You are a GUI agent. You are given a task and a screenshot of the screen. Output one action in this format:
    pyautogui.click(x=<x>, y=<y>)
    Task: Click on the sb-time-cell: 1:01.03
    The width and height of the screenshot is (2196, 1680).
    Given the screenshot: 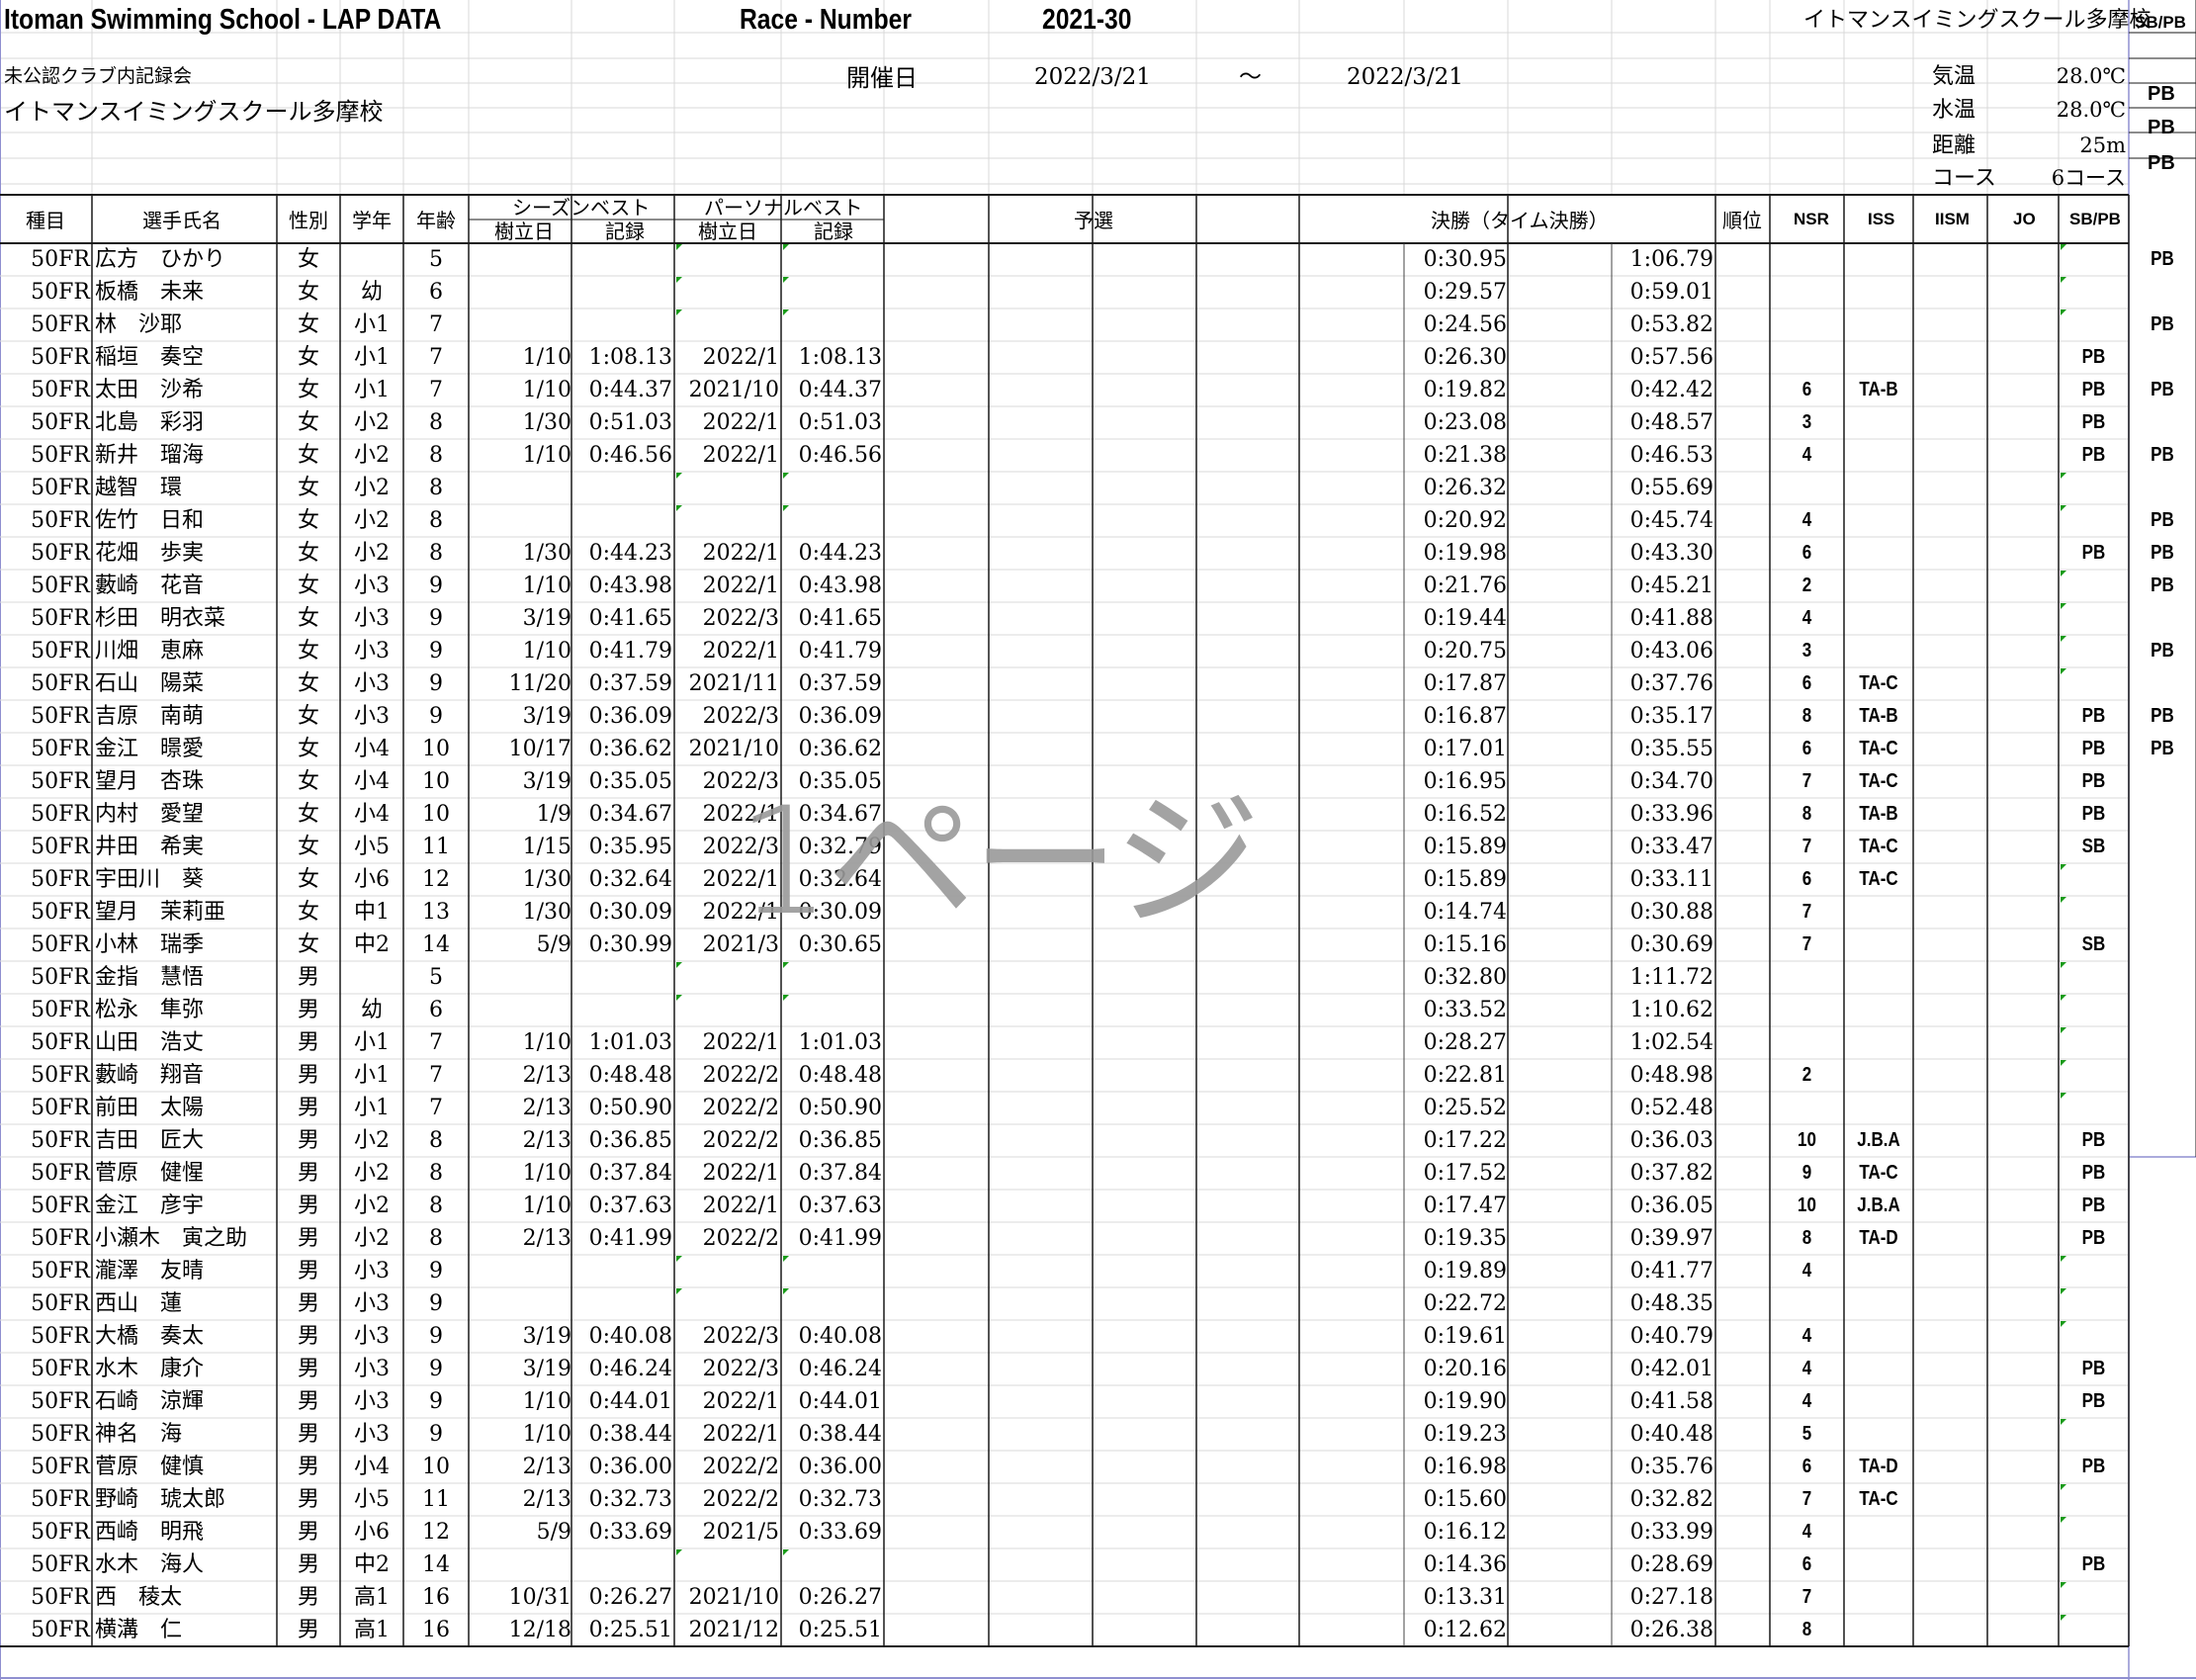 What is the action you would take?
    pyautogui.click(x=630, y=1042)
    